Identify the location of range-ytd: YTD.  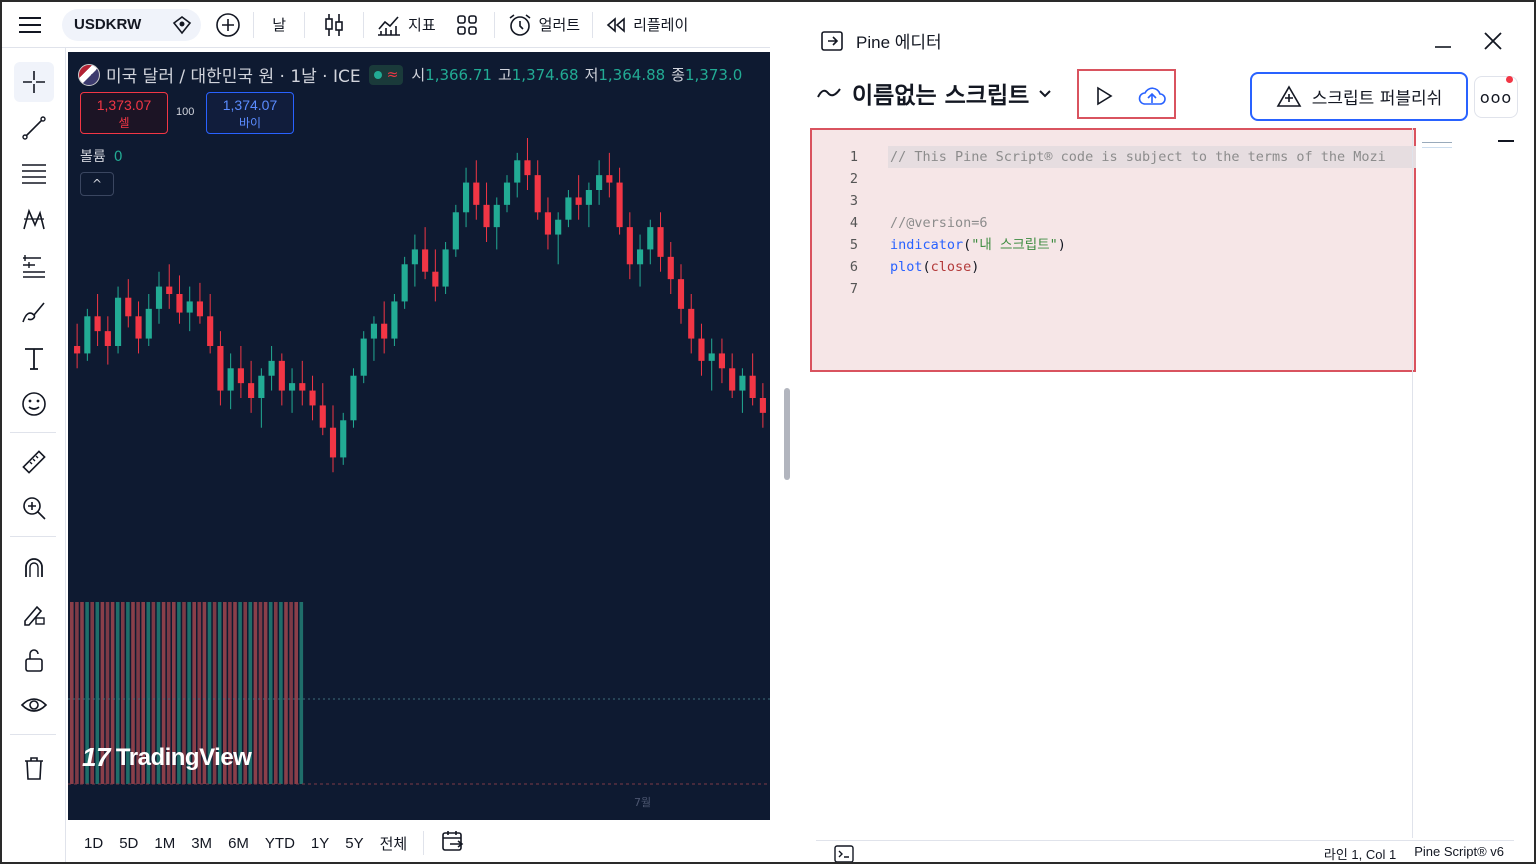
(280, 843).